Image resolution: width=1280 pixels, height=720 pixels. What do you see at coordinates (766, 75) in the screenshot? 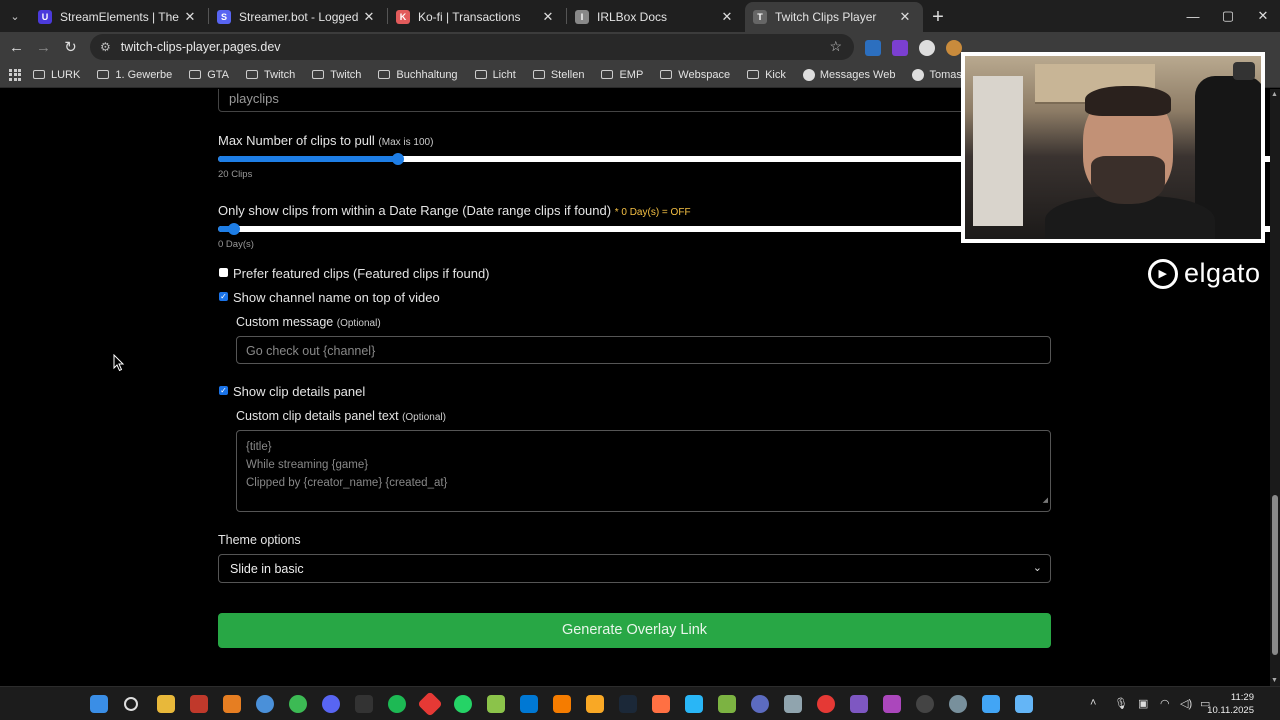
I see `bookmark-folder: Kick` at bounding box center [766, 75].